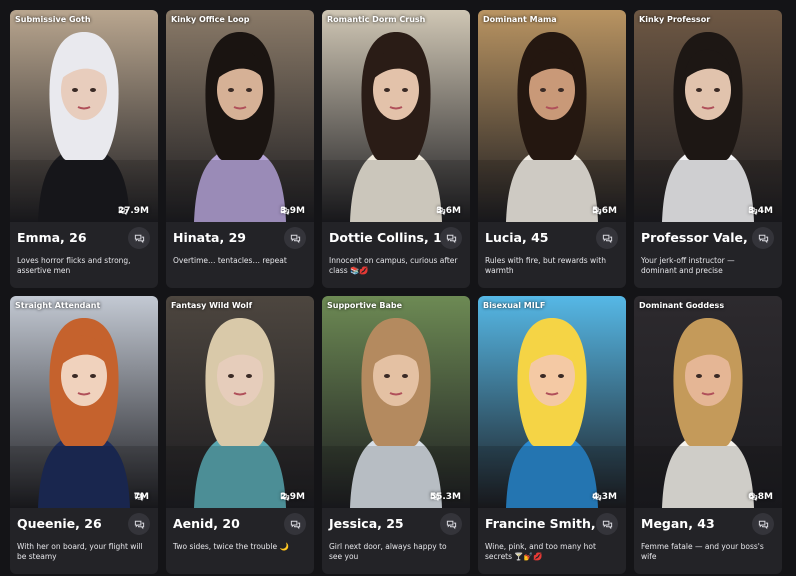 The image size is (796, 576). Describe the element at coordinates (366, 523) in the screenshot. I see `character-name: Jessica, 25` at that location.